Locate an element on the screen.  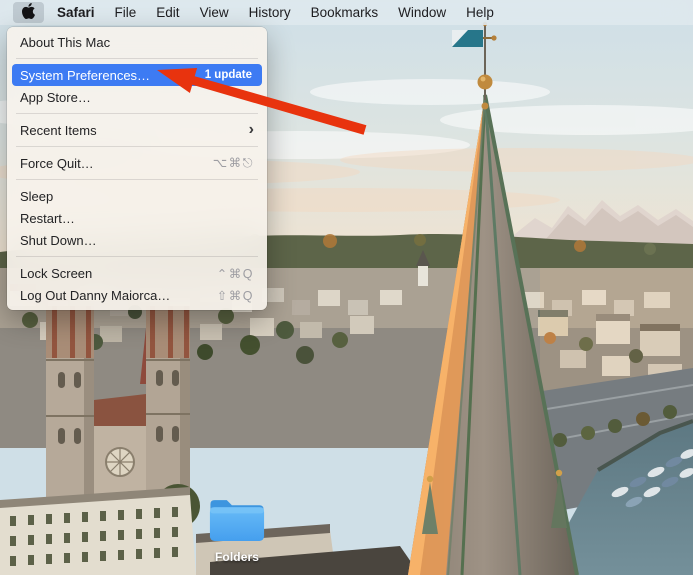
menubar-item-file: File is located at coordinates (126, 12).